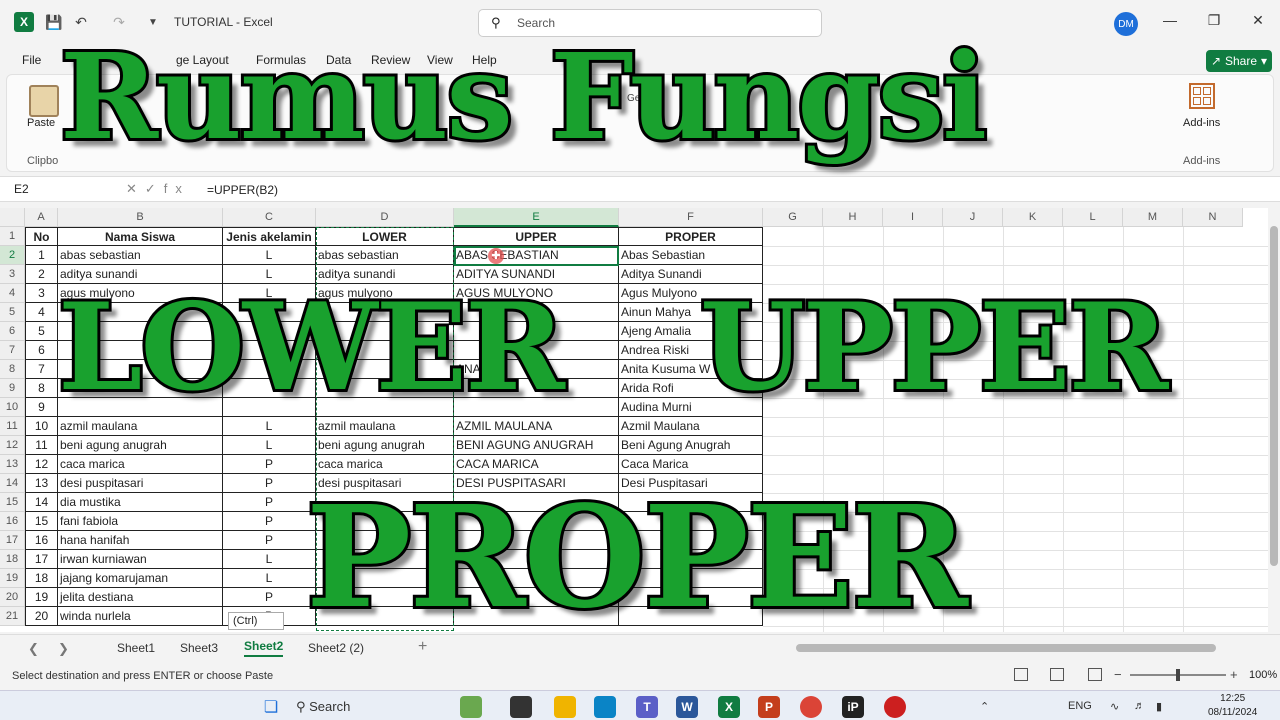 The image size is (1280, 720). What do you see at coordinates (41, 483) in the screenshot?
I see `table-cell: 13` at bounding box center [41, 483].